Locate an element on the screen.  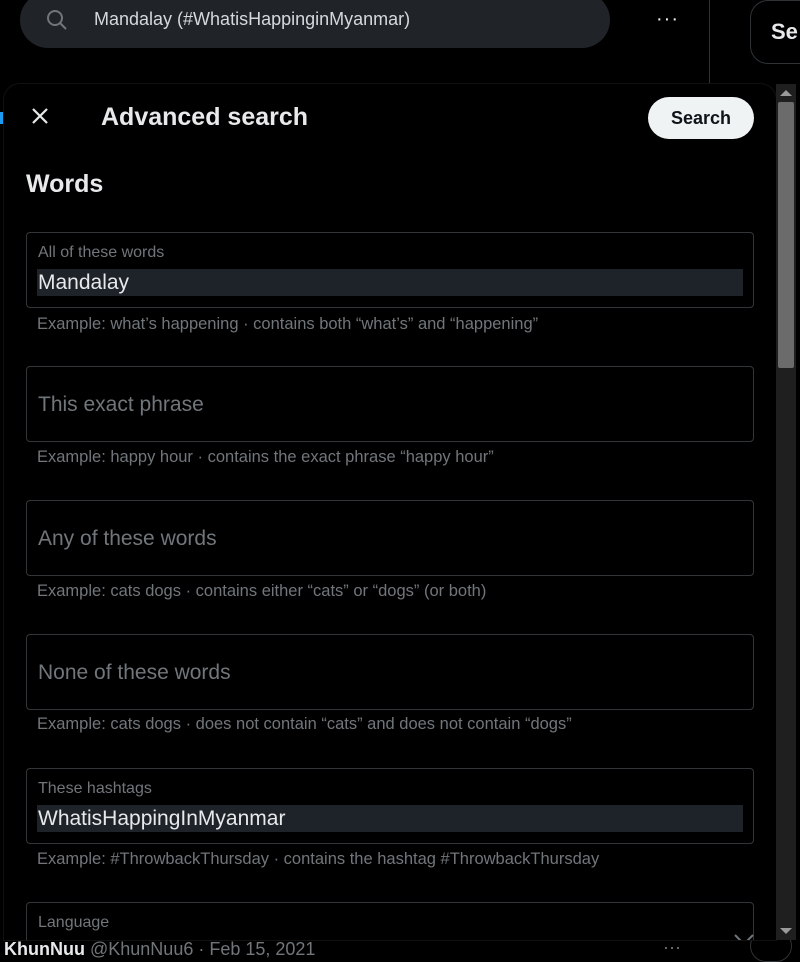
column-divider is located at coordinates (709, 45).